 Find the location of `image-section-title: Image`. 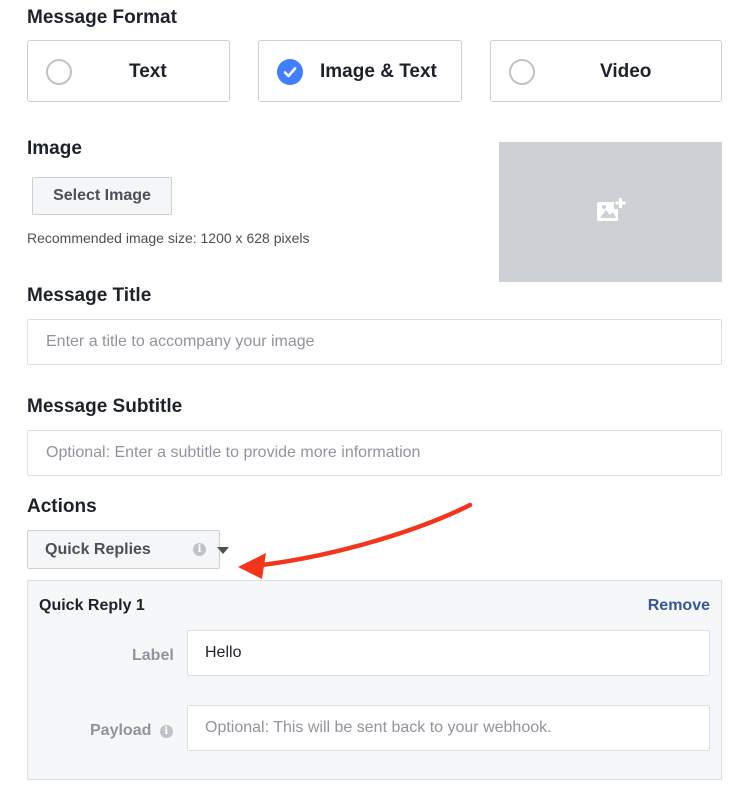

image-section-title: Image is located at coordinates (54, 148).